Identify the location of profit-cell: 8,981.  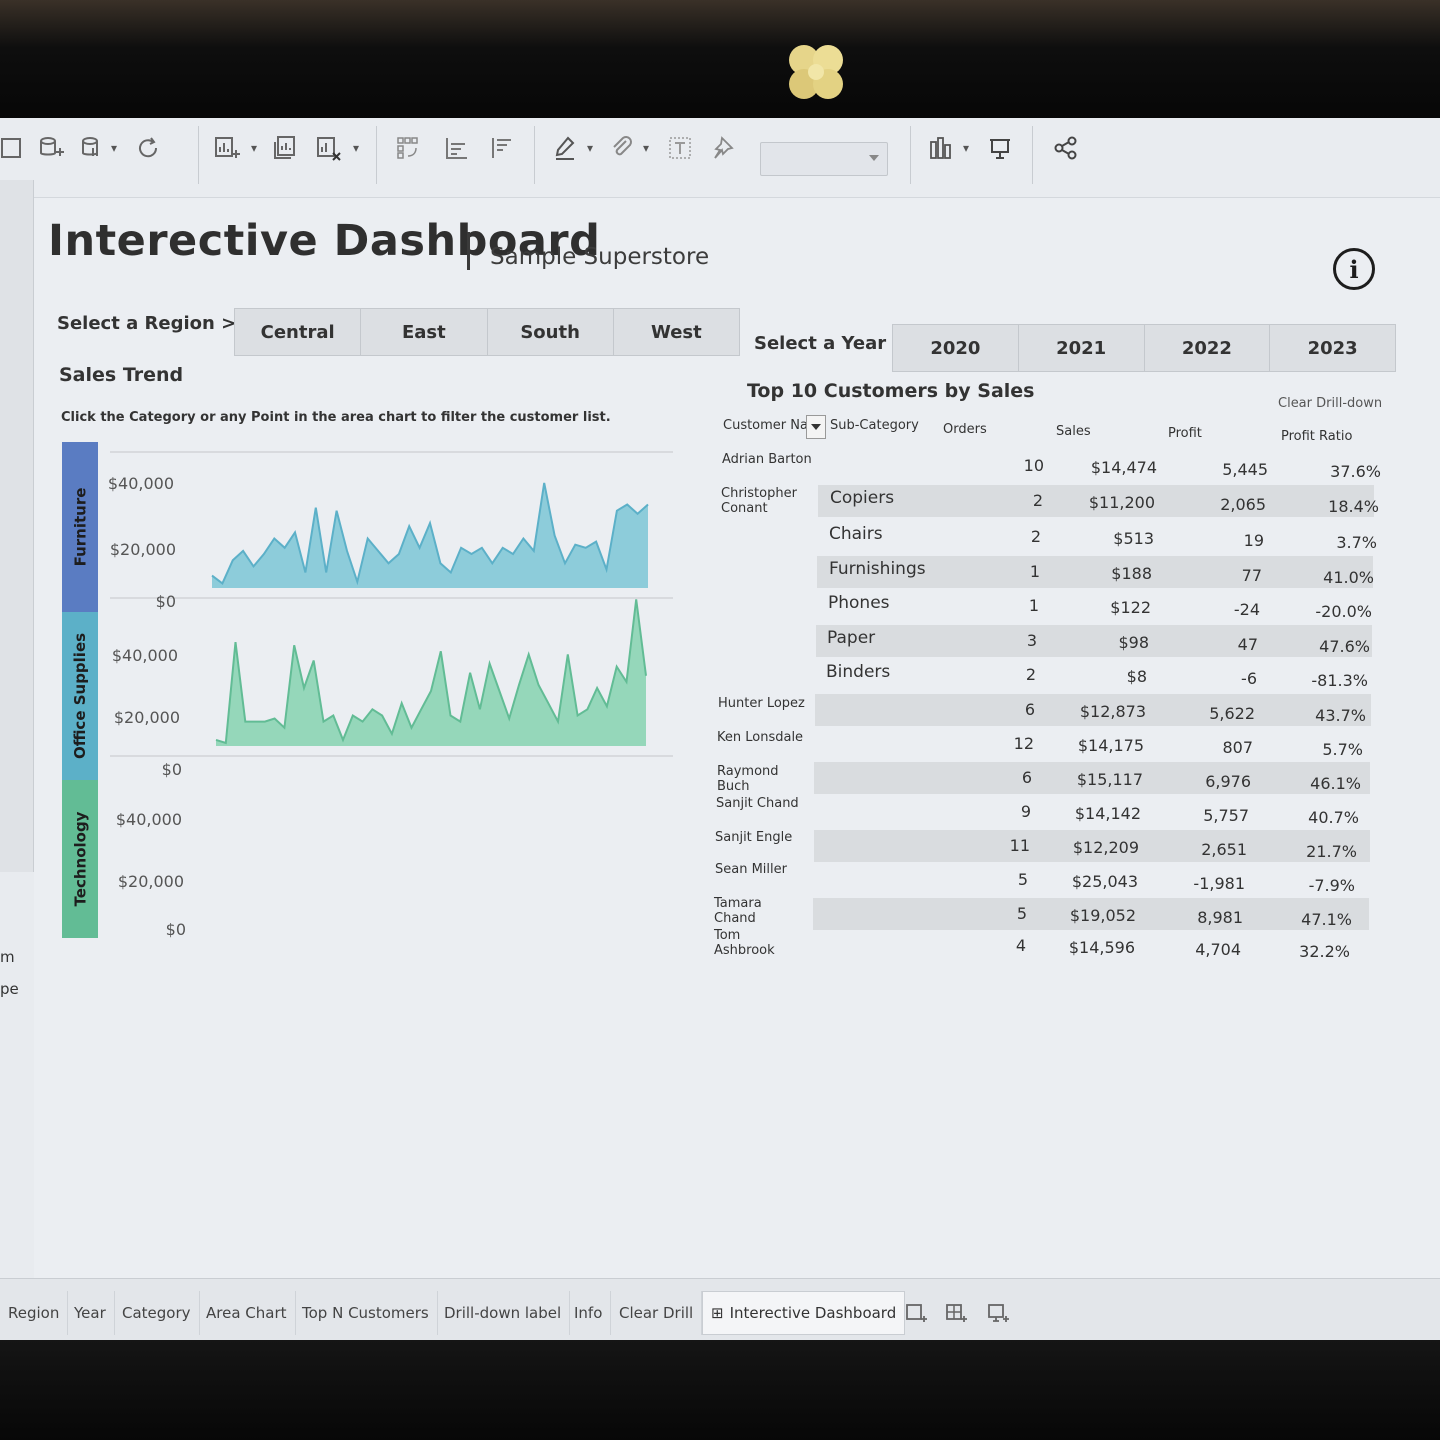
(1220, 917).